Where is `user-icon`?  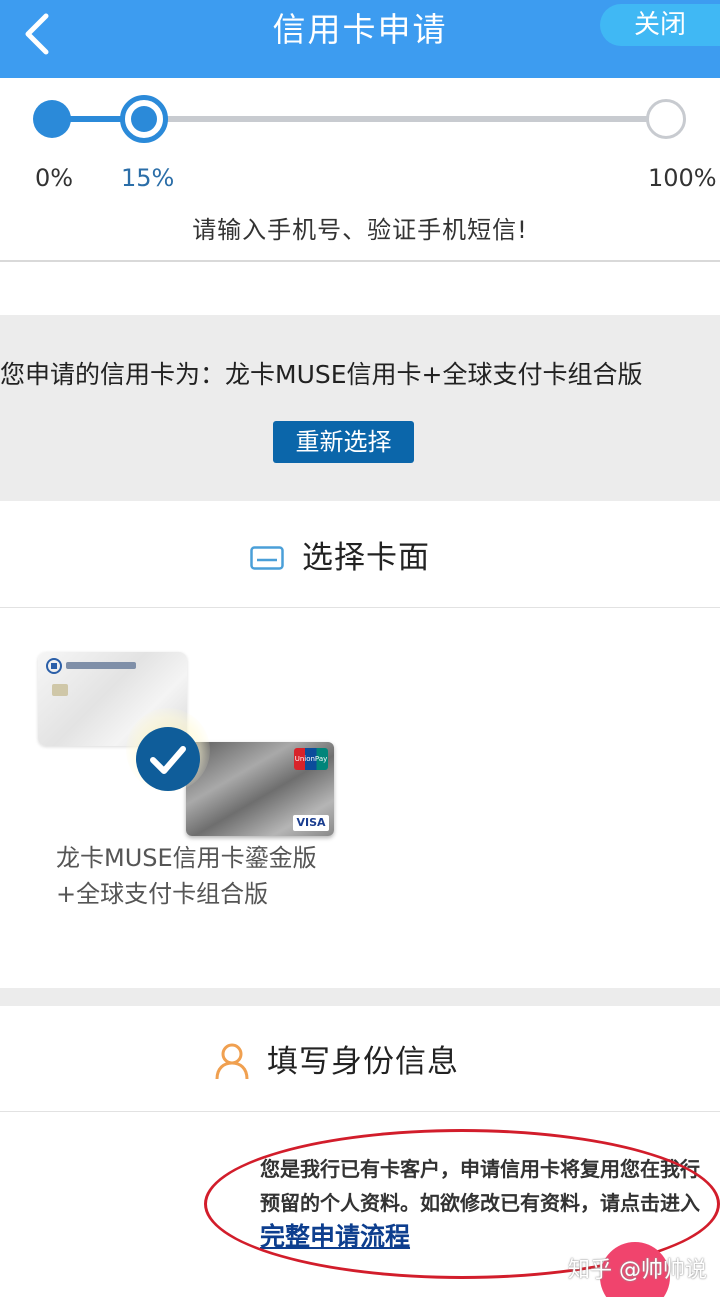
user-icon is located at coordinates (232, 1061).